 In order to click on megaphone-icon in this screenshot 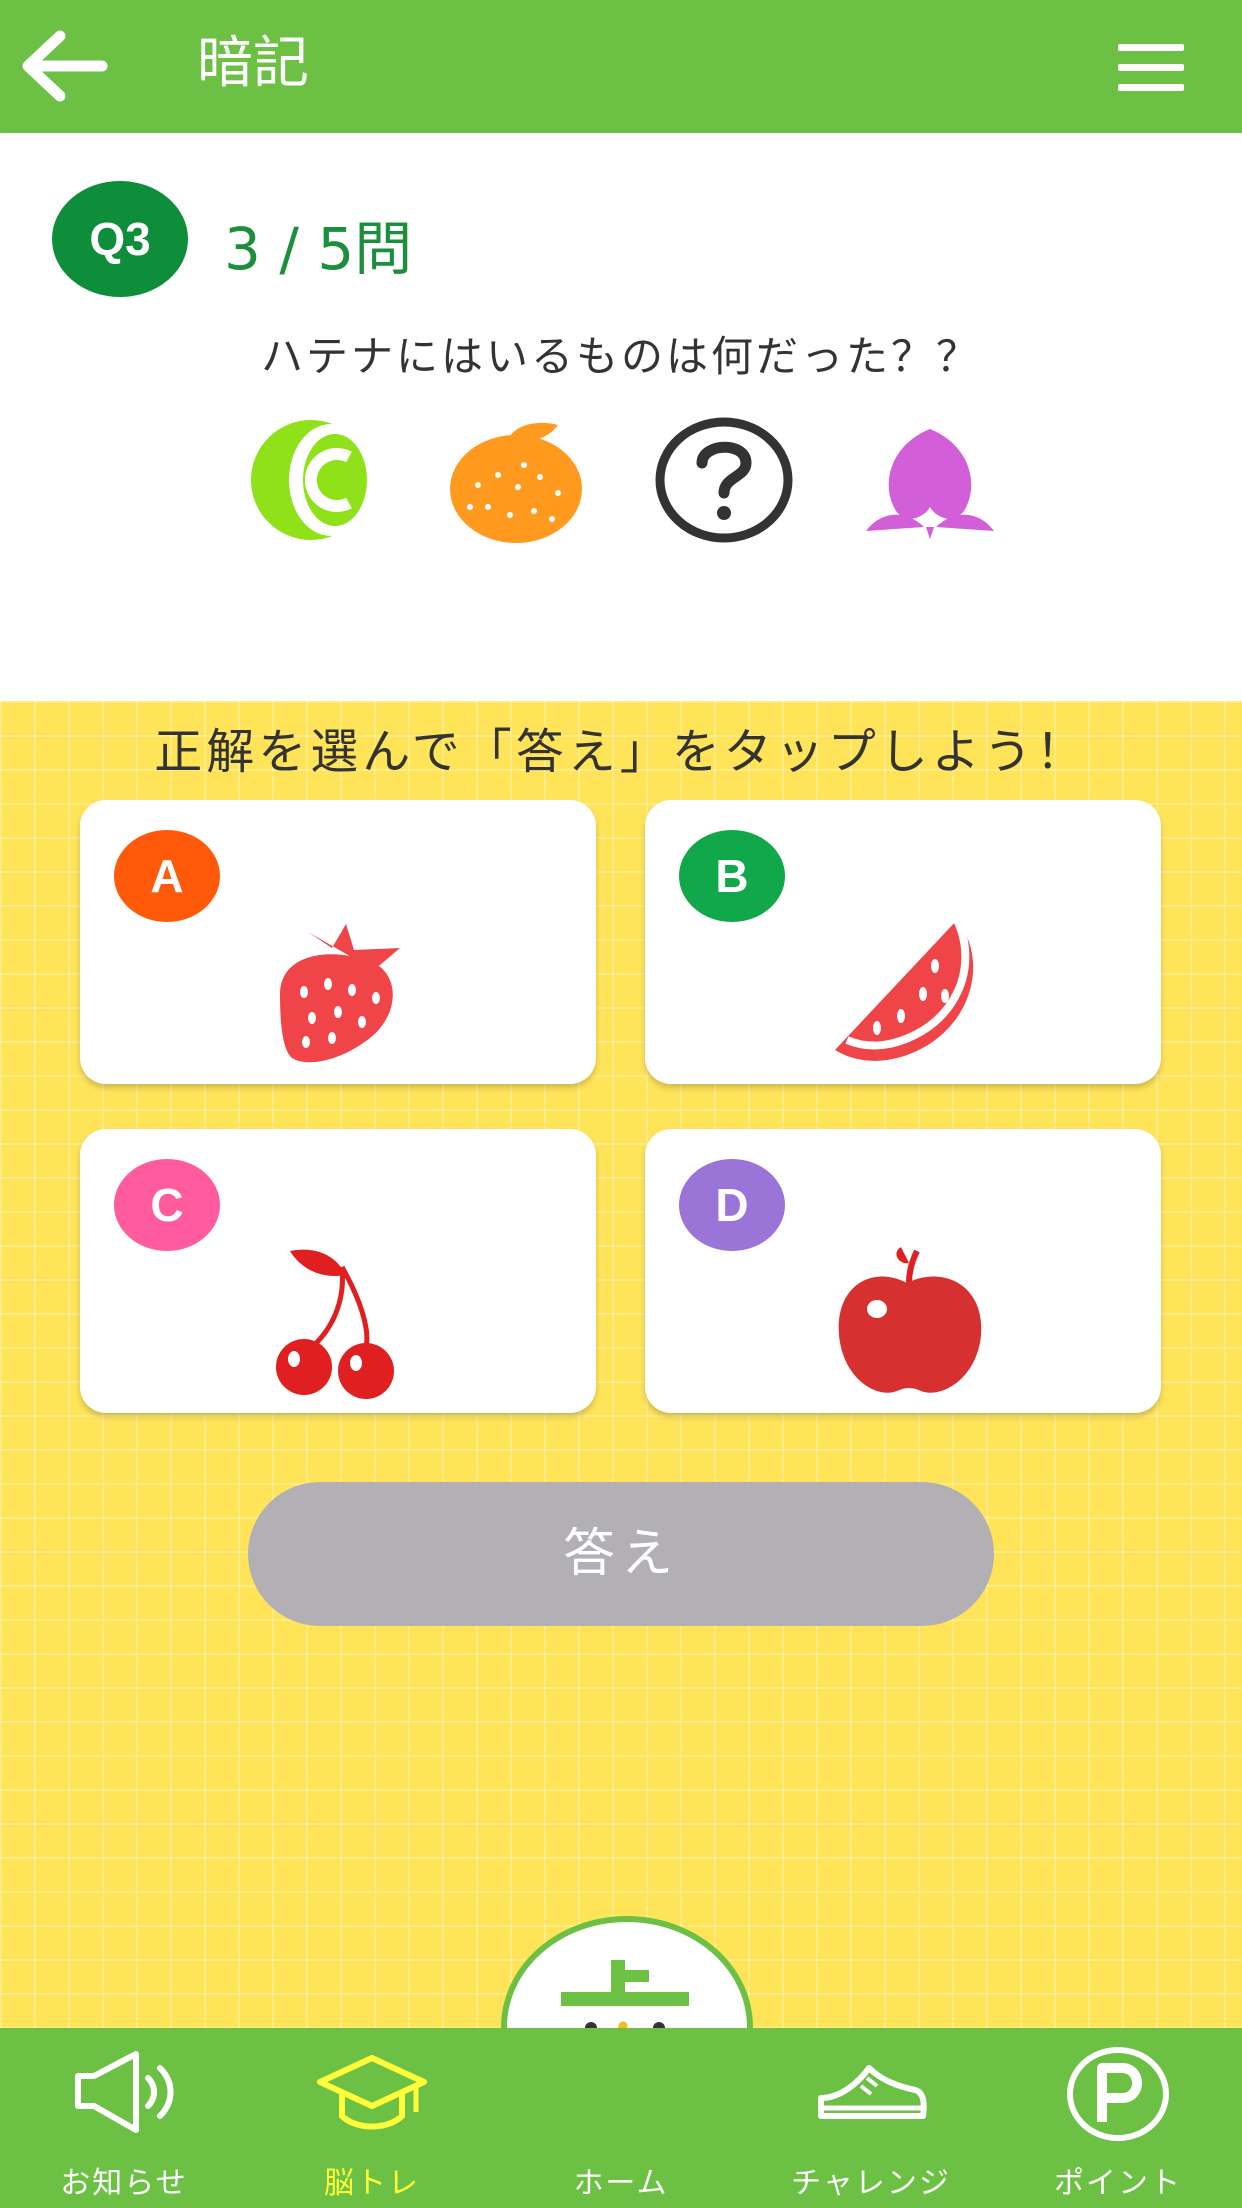, I will do `click(124, 2092)`.